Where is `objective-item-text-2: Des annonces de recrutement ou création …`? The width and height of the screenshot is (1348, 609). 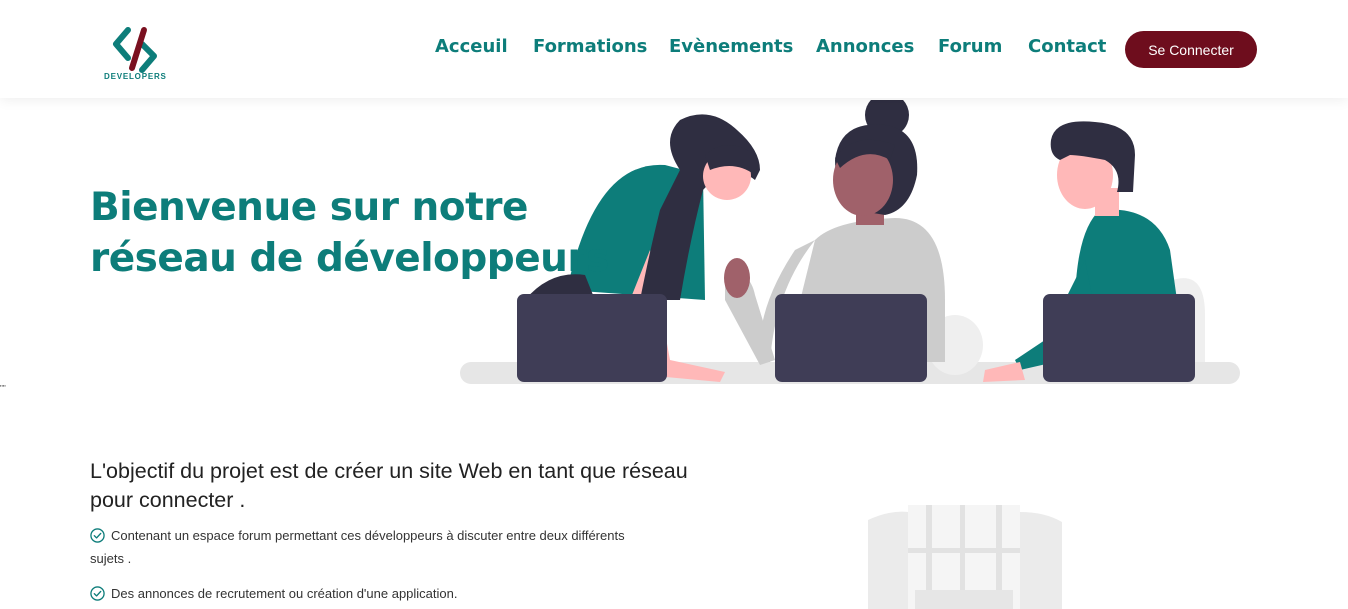 objective-item-text-2: Des annonces de recrutement ou création … is located at coordinates (284, 593).